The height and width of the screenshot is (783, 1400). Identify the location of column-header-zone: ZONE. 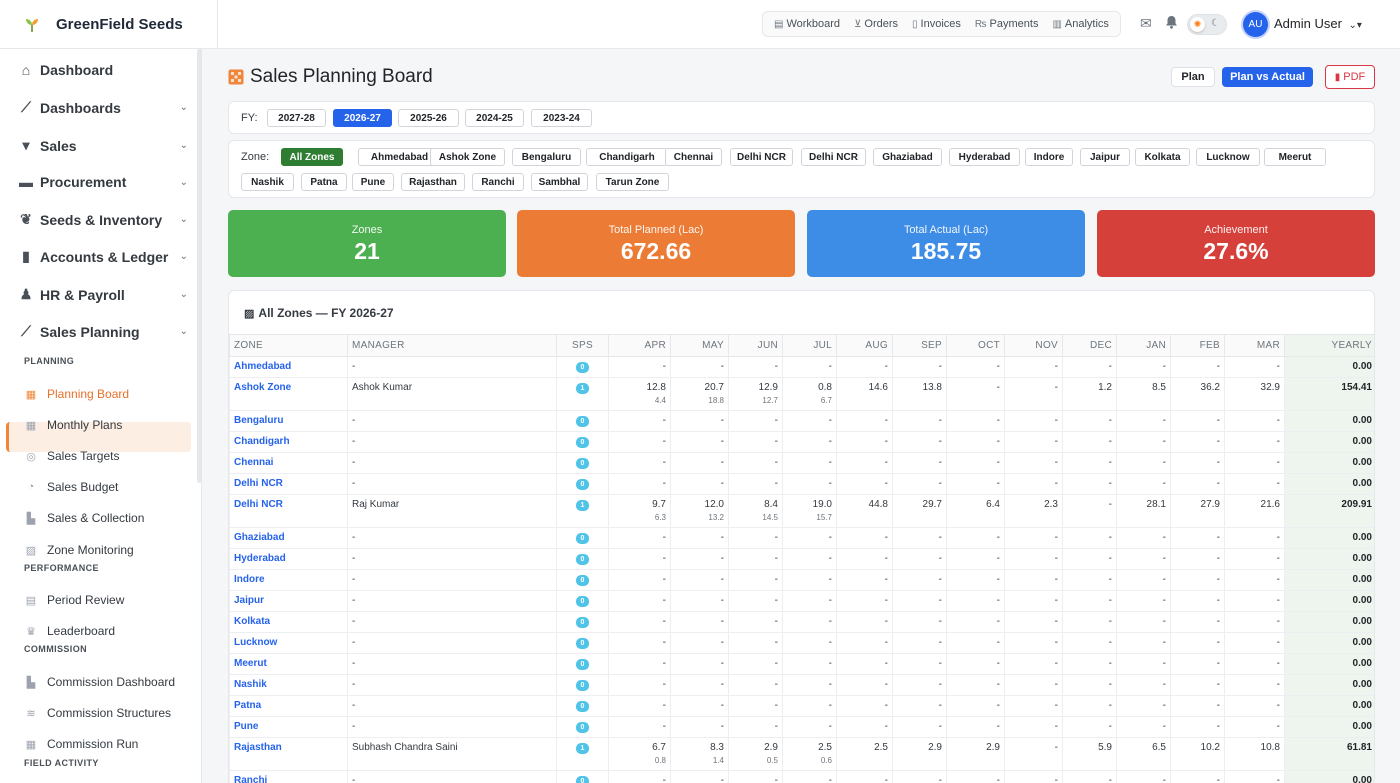
(288, 345).